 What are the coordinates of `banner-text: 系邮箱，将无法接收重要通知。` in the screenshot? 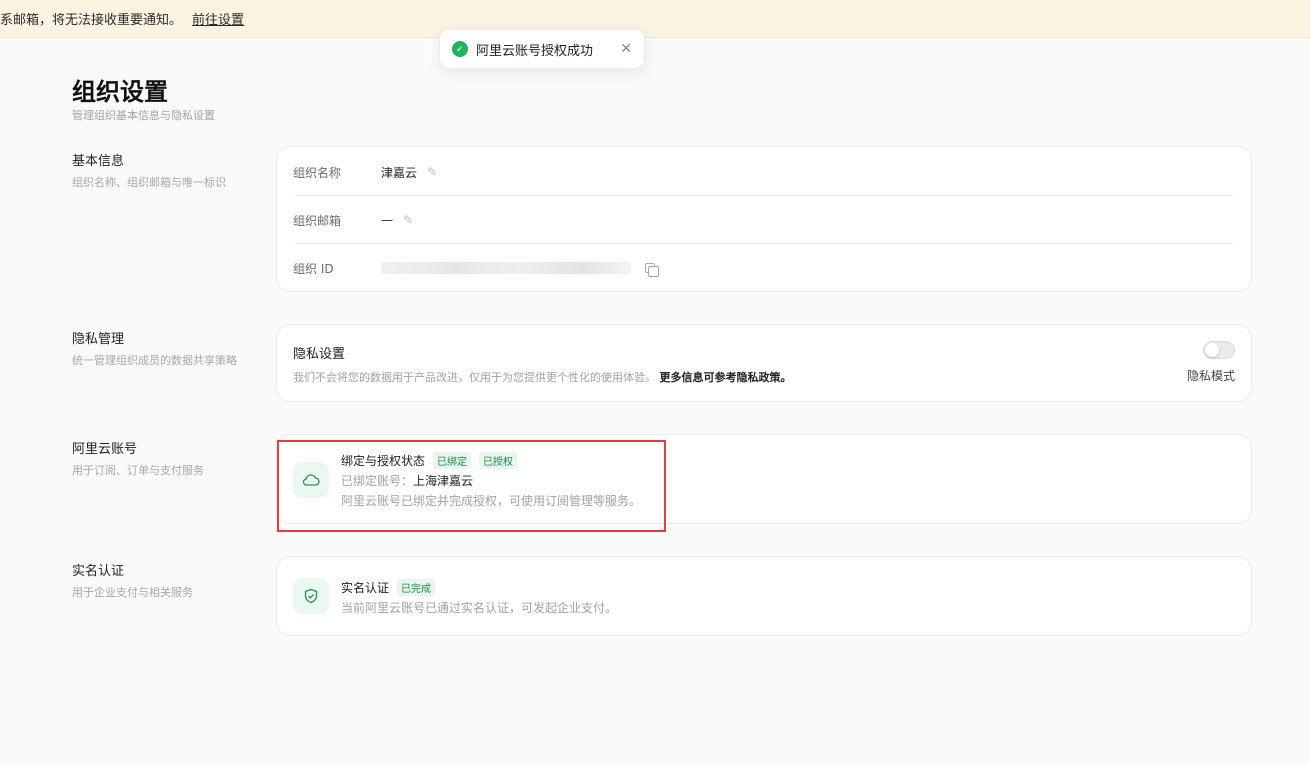 It's located at (91, 20).